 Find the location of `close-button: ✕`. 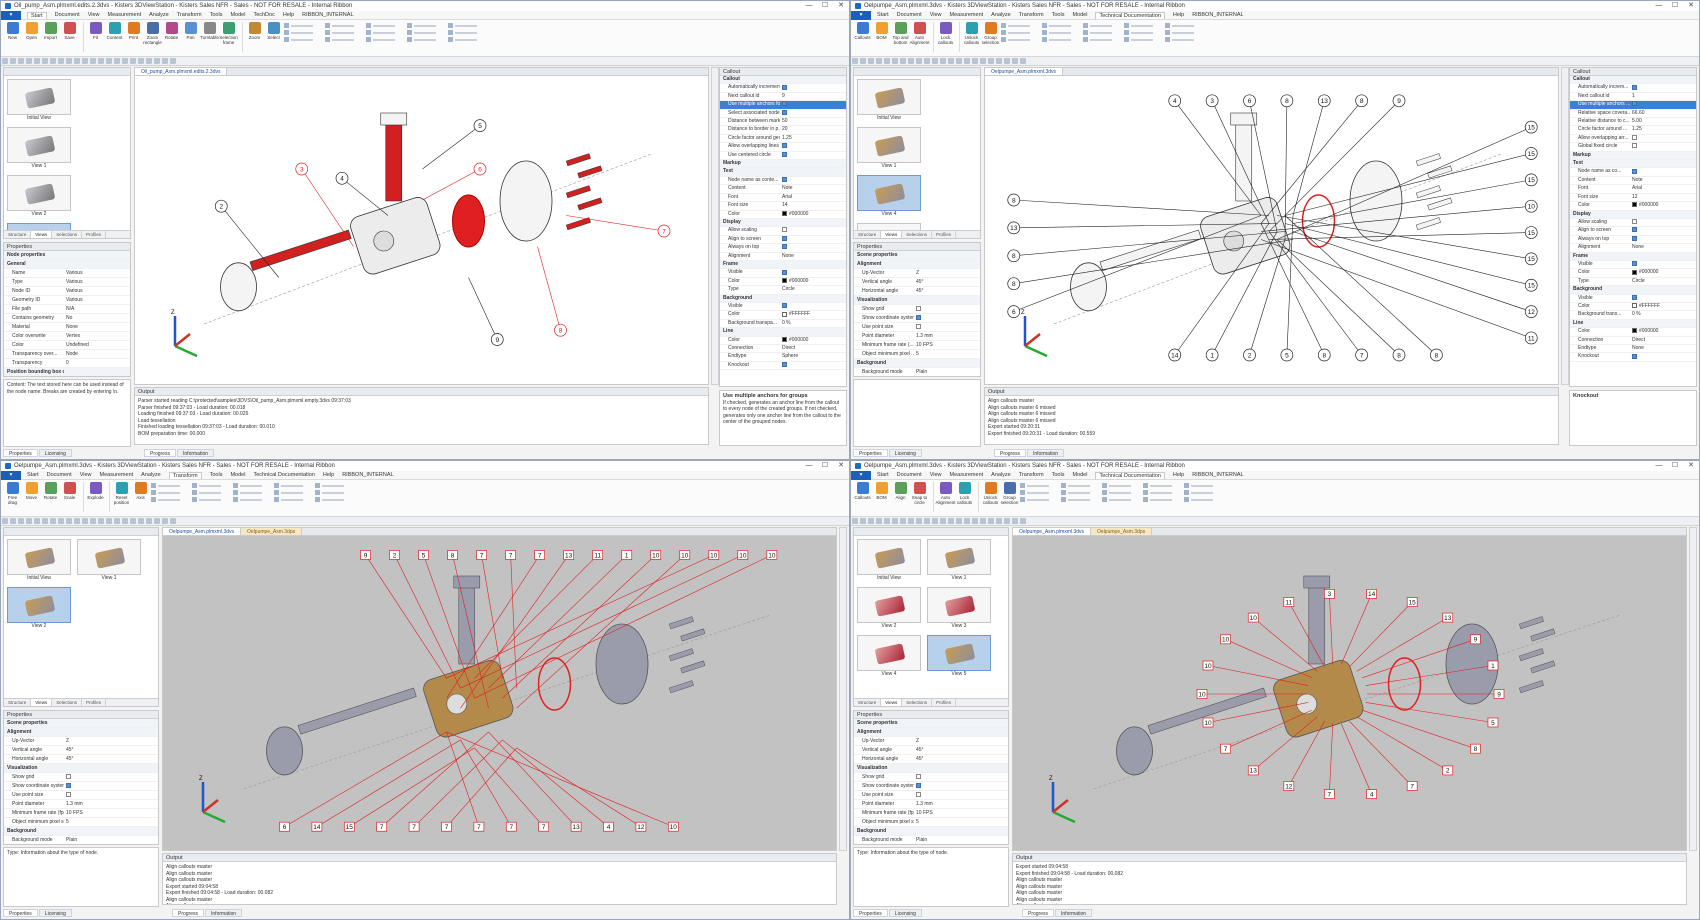

close-button: ✕ is located at coordinates (841, 6).